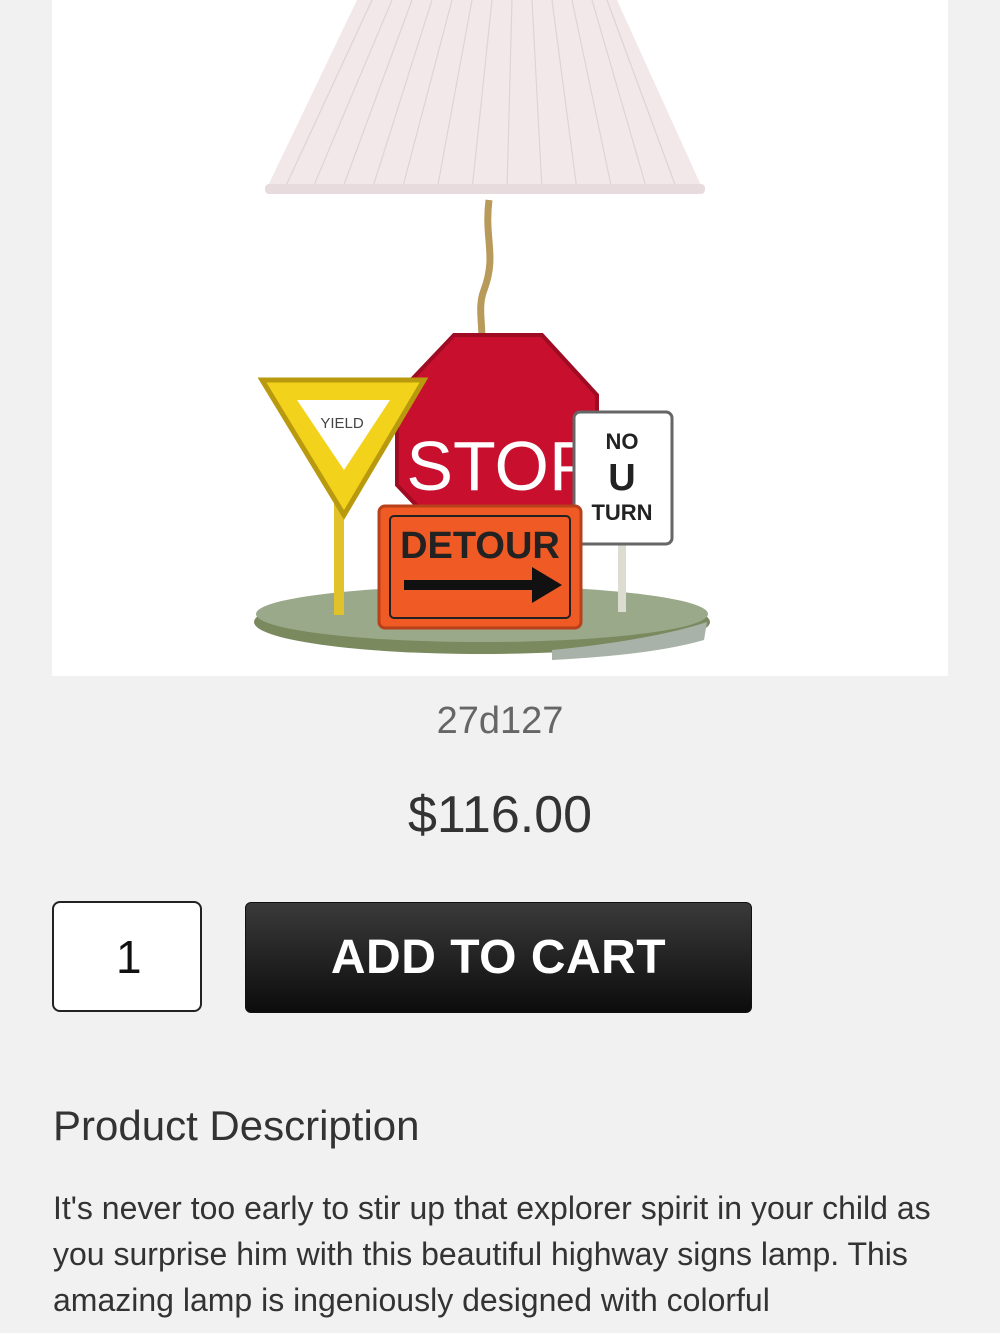  What do you see at coordinates (236, 1125) in the screenshot?
I see `product-description-heading: Product Description` at bounding box center [236, 1125].